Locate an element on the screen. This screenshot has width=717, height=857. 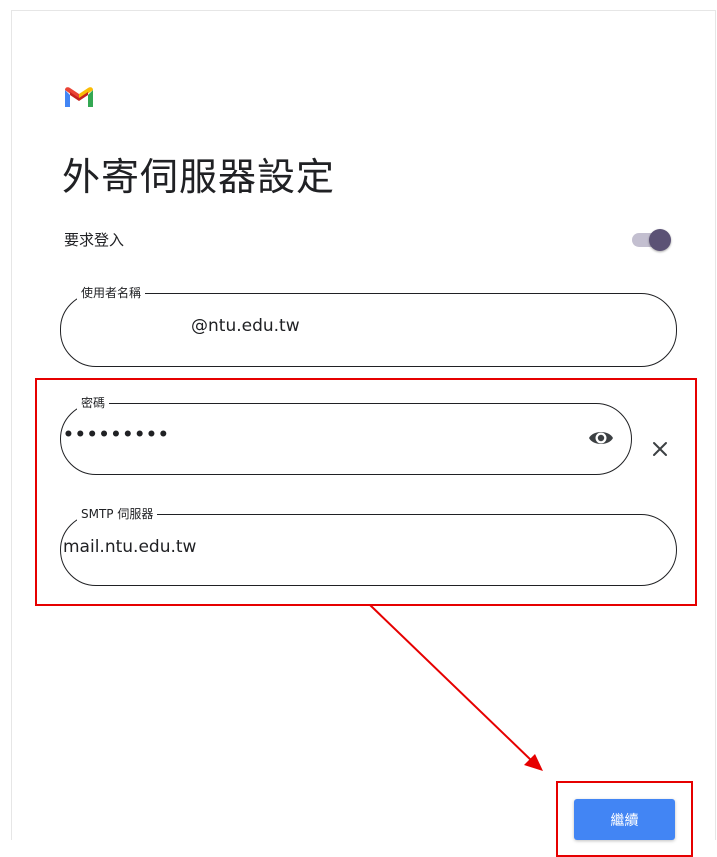
toggle-thumb is located at coordinates (660, 240).